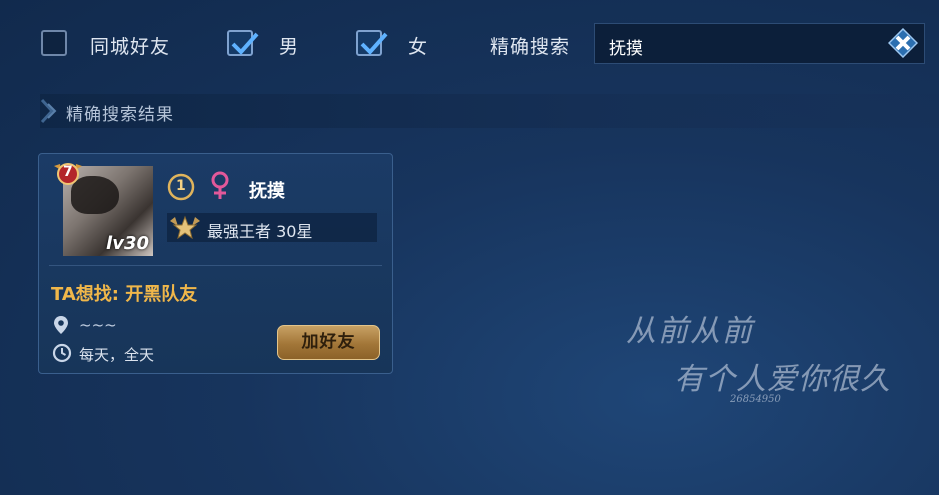 The image size is (939, 495). I want to click on watermark-line-1: 从前从前, so click(690, 331).